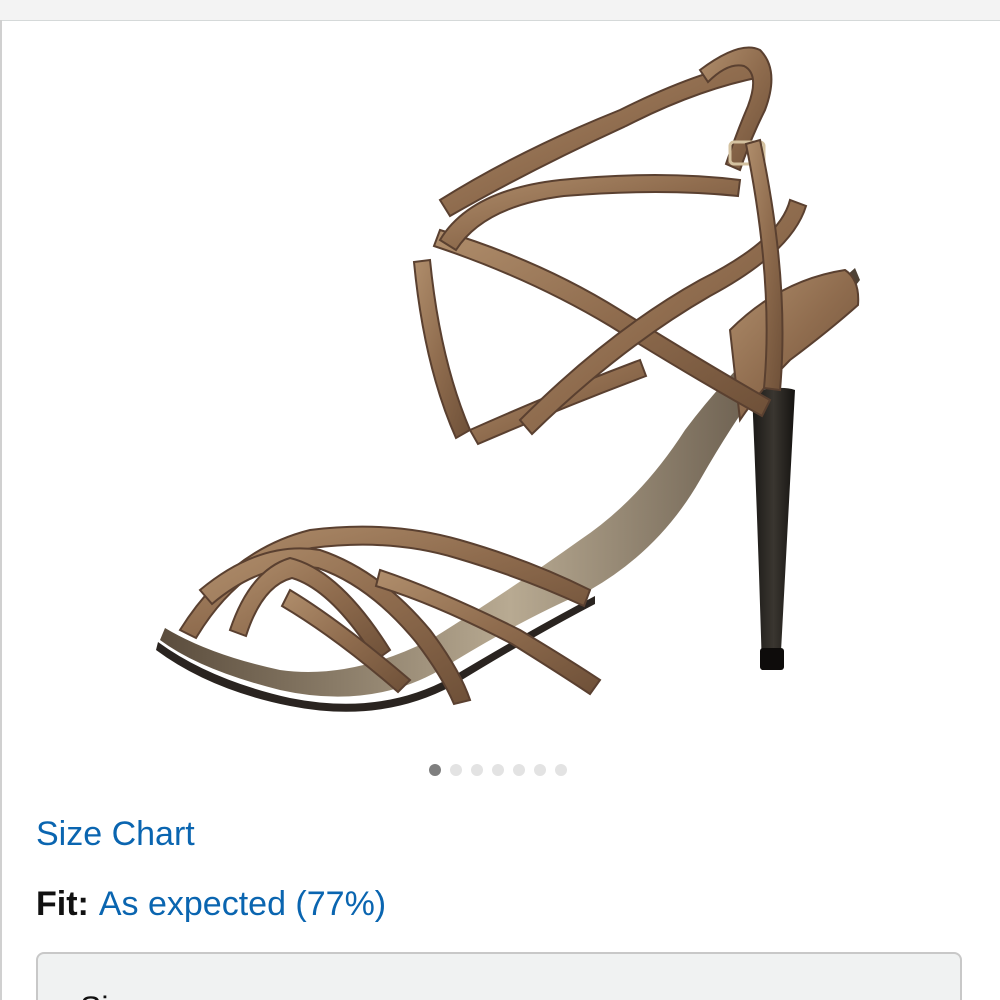  I want to click on size-selector-label: Size:, so click(115, 994).